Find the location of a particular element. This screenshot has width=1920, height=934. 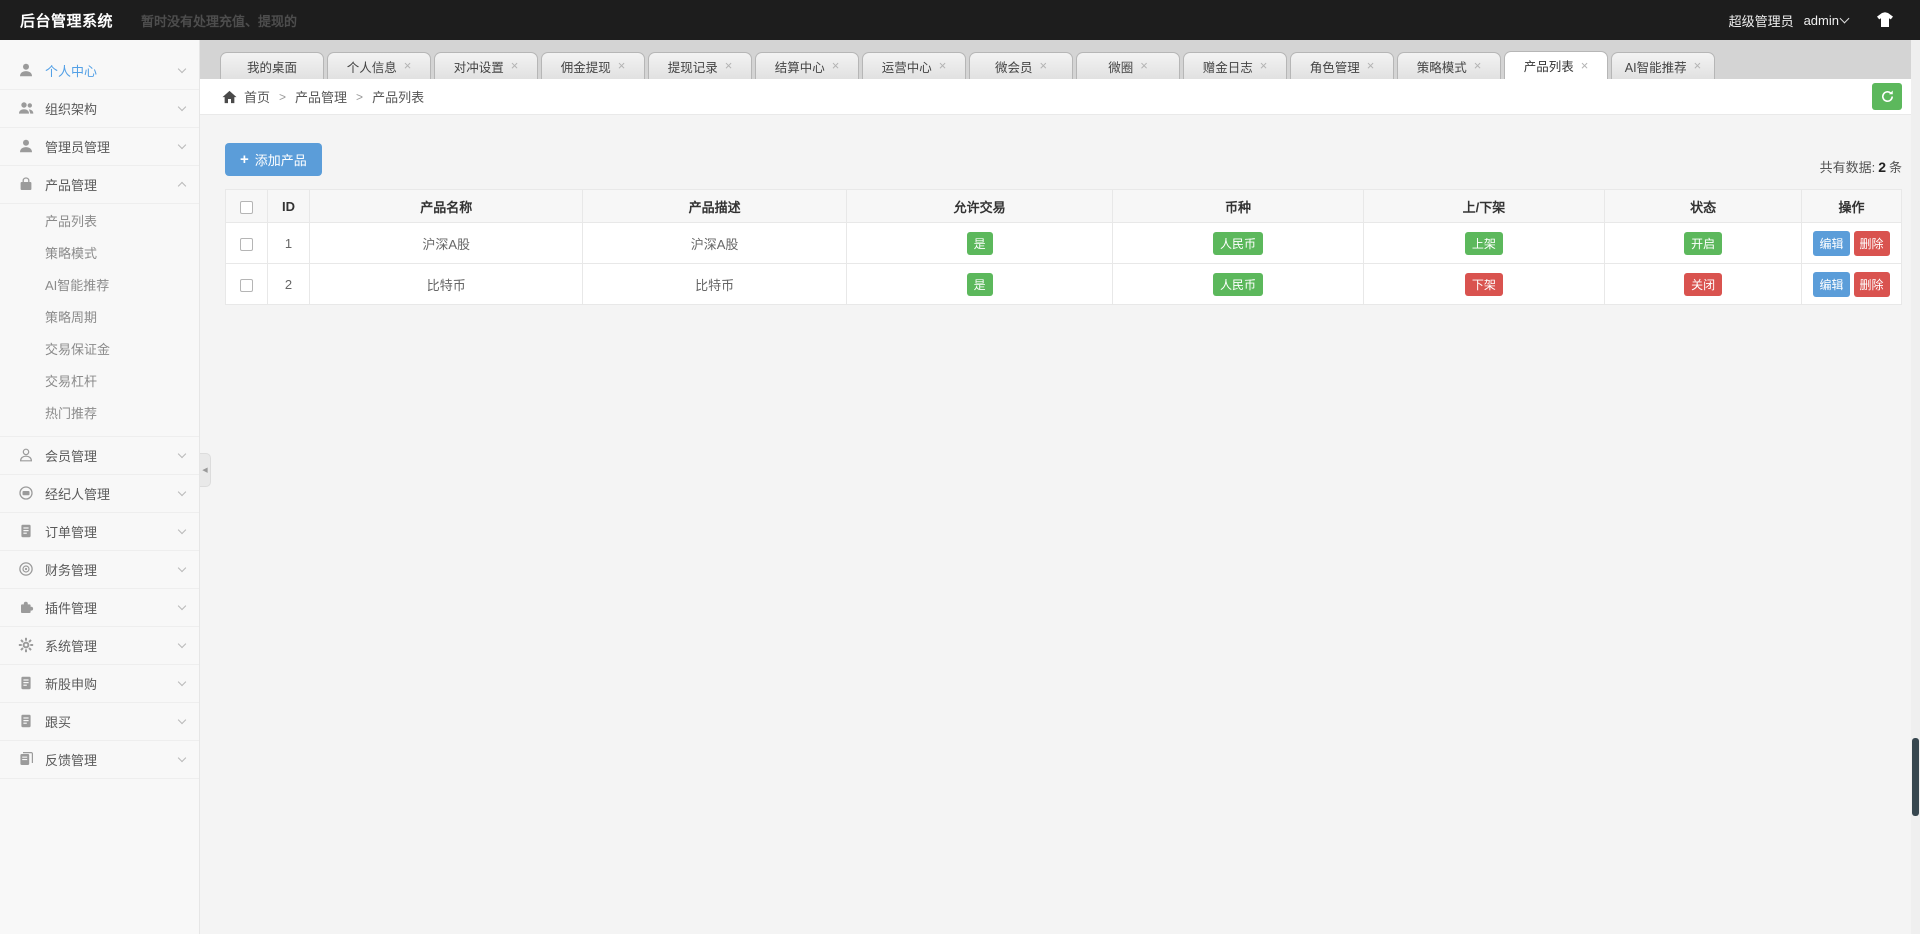

sidebar-subitem-hot-recommend: 热门推荐 is located at coordinates (99, 414).